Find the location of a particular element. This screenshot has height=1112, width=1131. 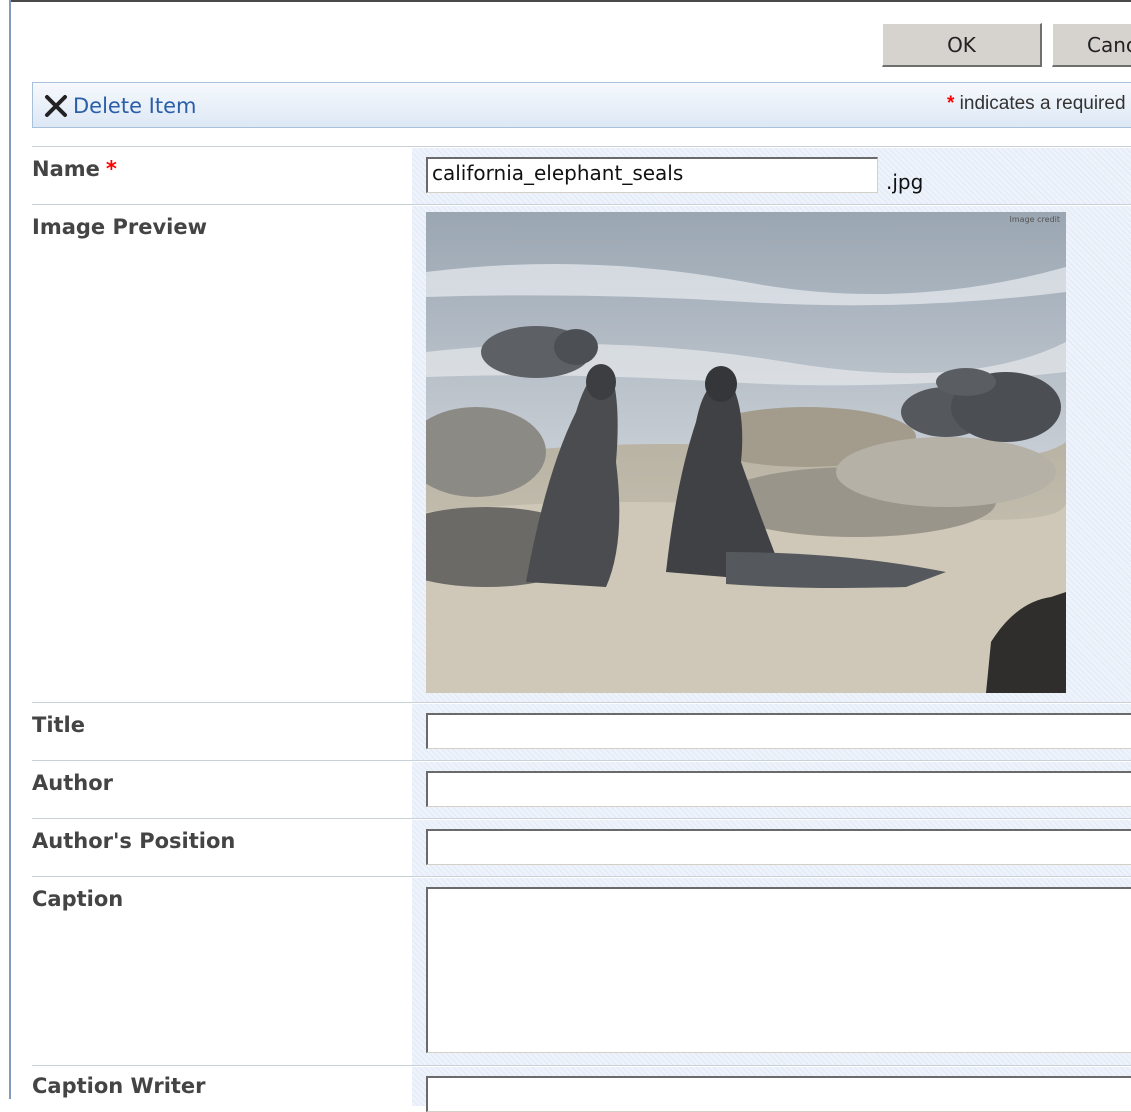

name-row: Name * california_elephant_seals .jpg is located at coordinates (581, 175).